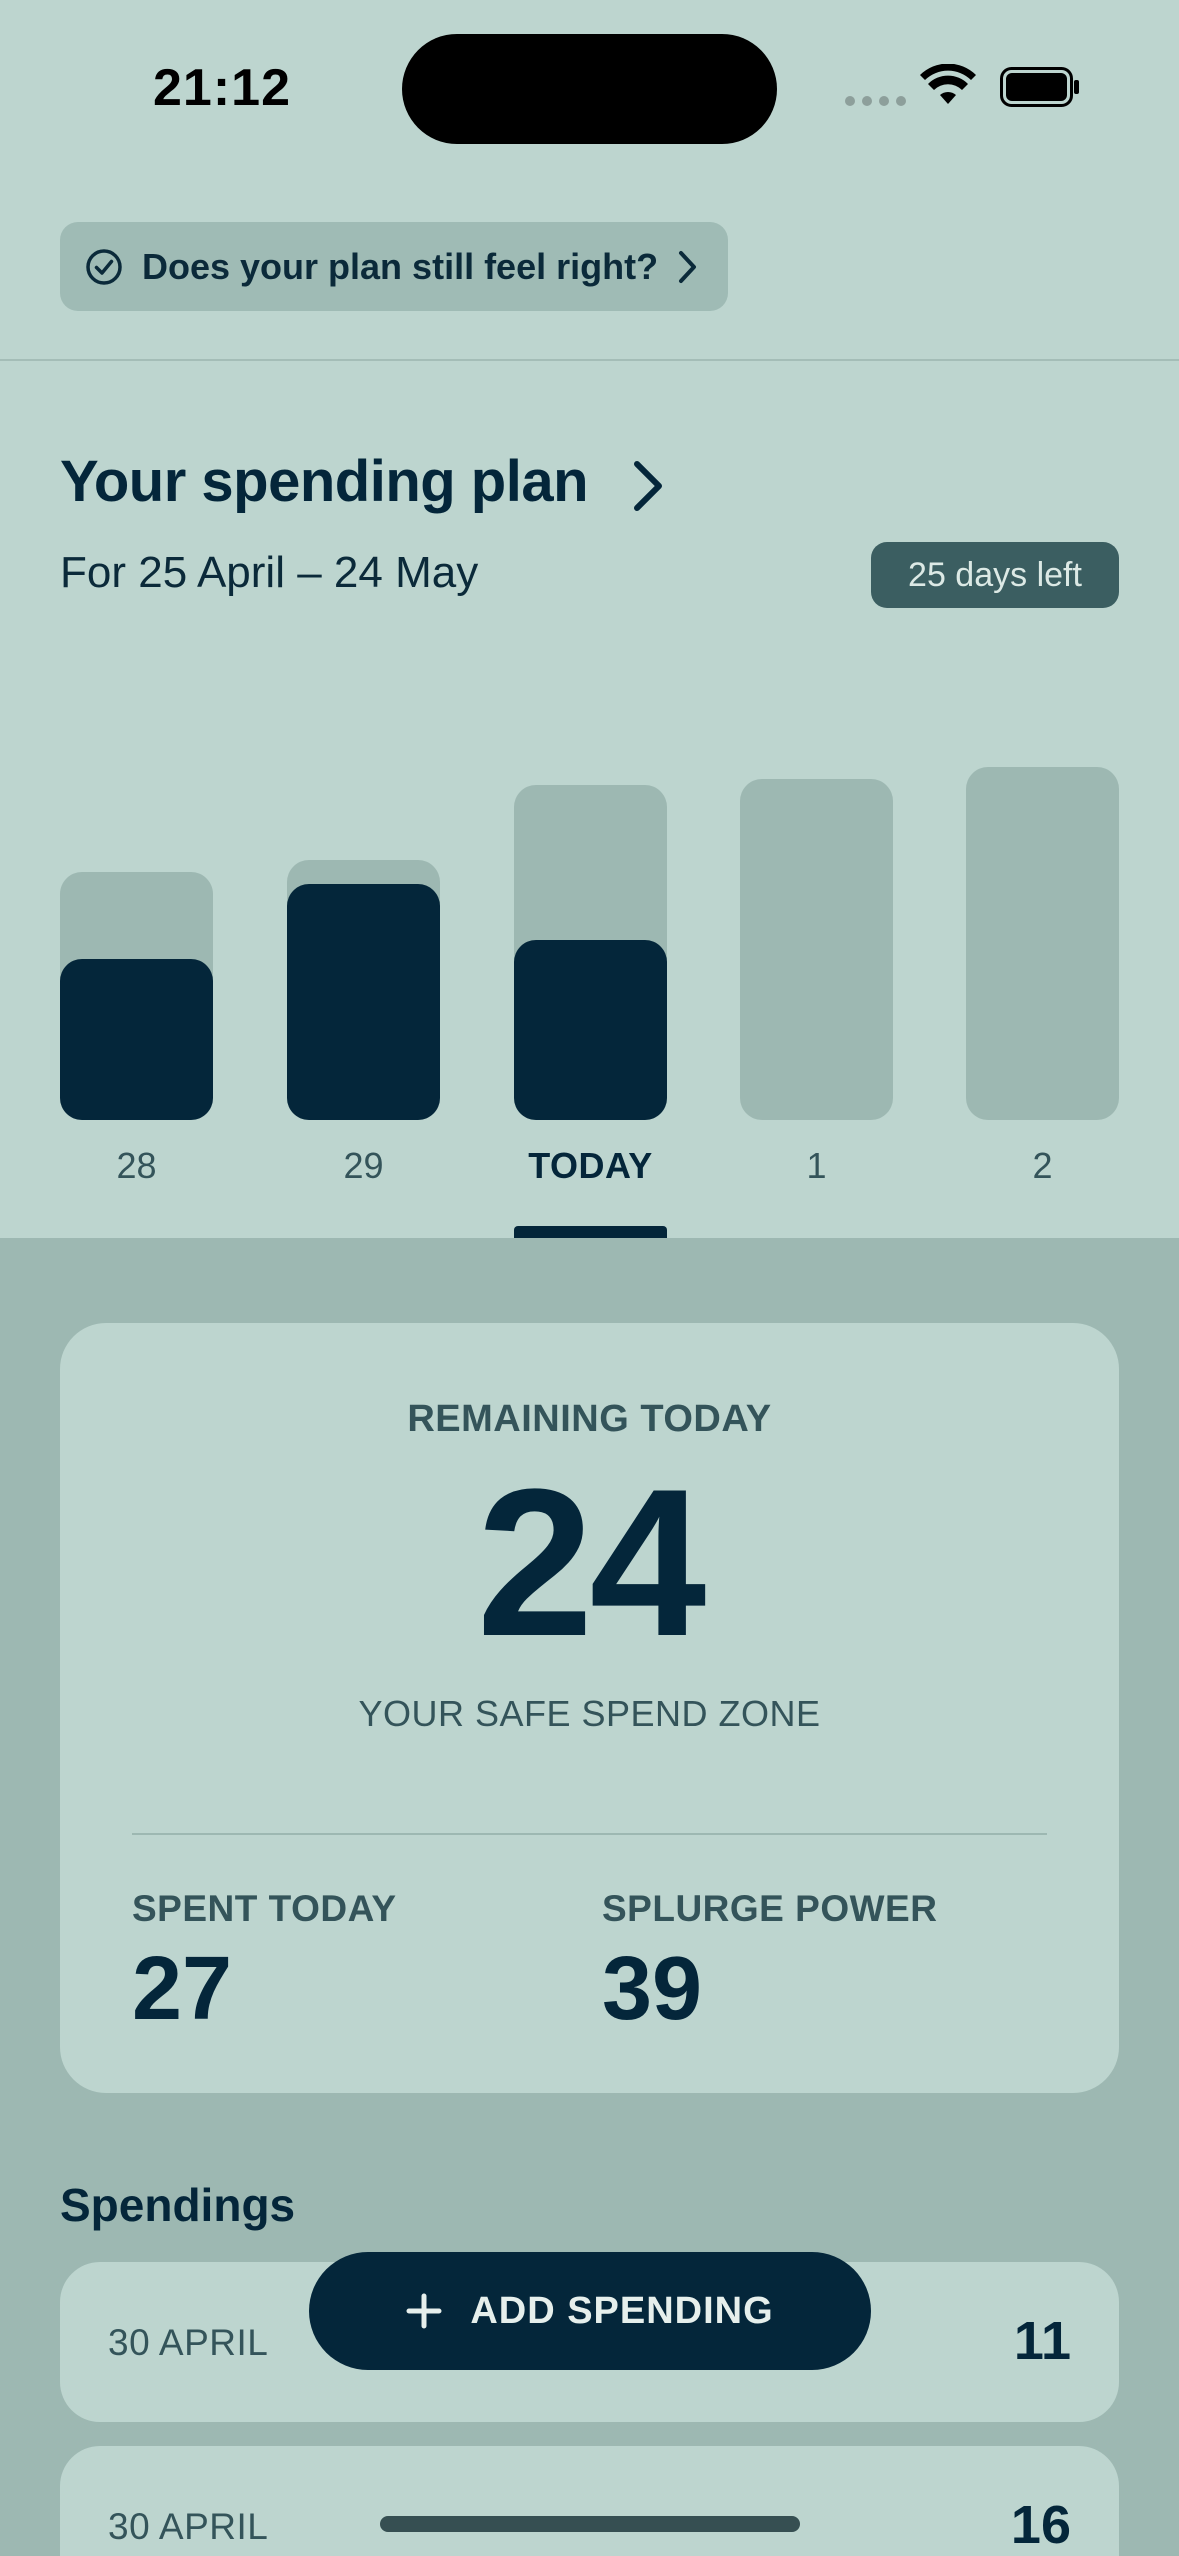 This screenshot has width=1179, height=2556. Describe the element at coordinates (648, 486) in the screenshot. I see `plan-chevron-right-icon` at that location.